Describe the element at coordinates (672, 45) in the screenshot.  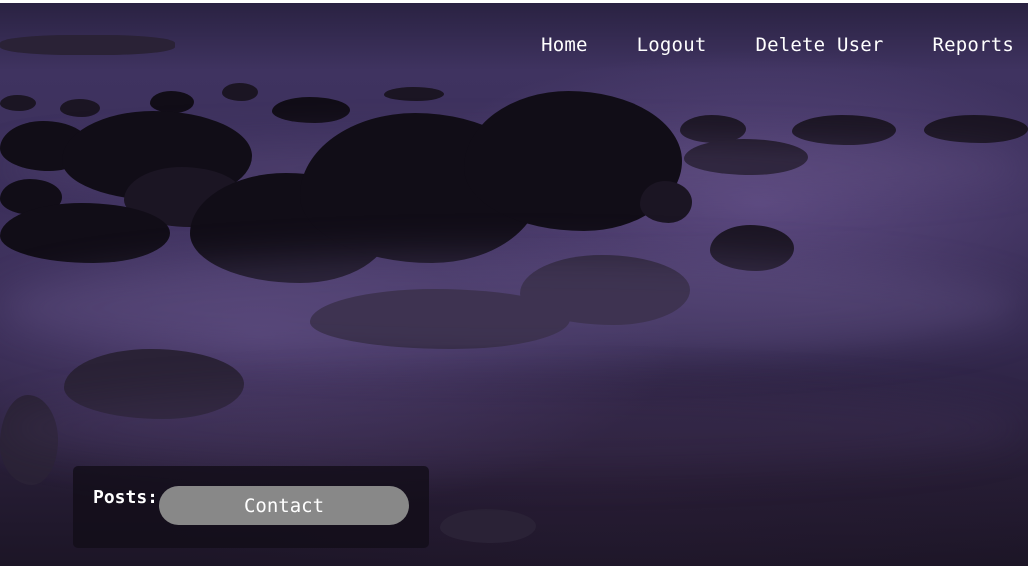
I see `nav-logout-link: Logout` at that location.